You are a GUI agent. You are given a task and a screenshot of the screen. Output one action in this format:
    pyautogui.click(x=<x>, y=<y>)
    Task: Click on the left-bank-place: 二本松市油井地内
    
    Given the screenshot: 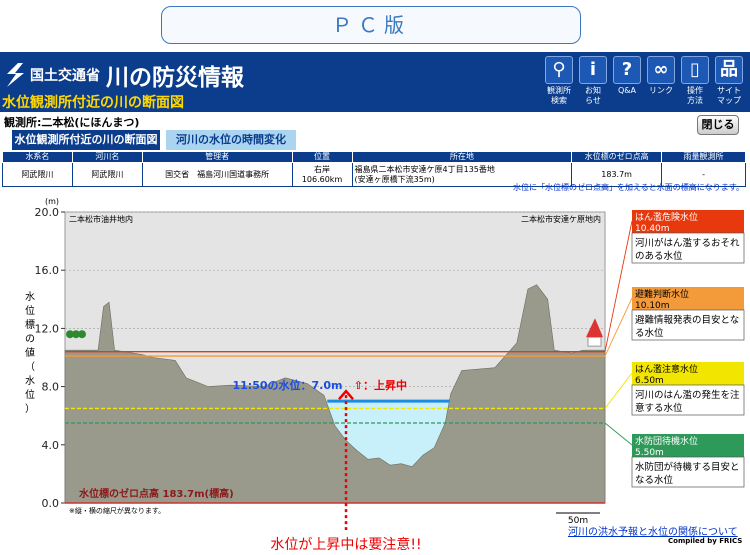 What is the action you would take?
    pyautogui.click(x=101, y=219)
    